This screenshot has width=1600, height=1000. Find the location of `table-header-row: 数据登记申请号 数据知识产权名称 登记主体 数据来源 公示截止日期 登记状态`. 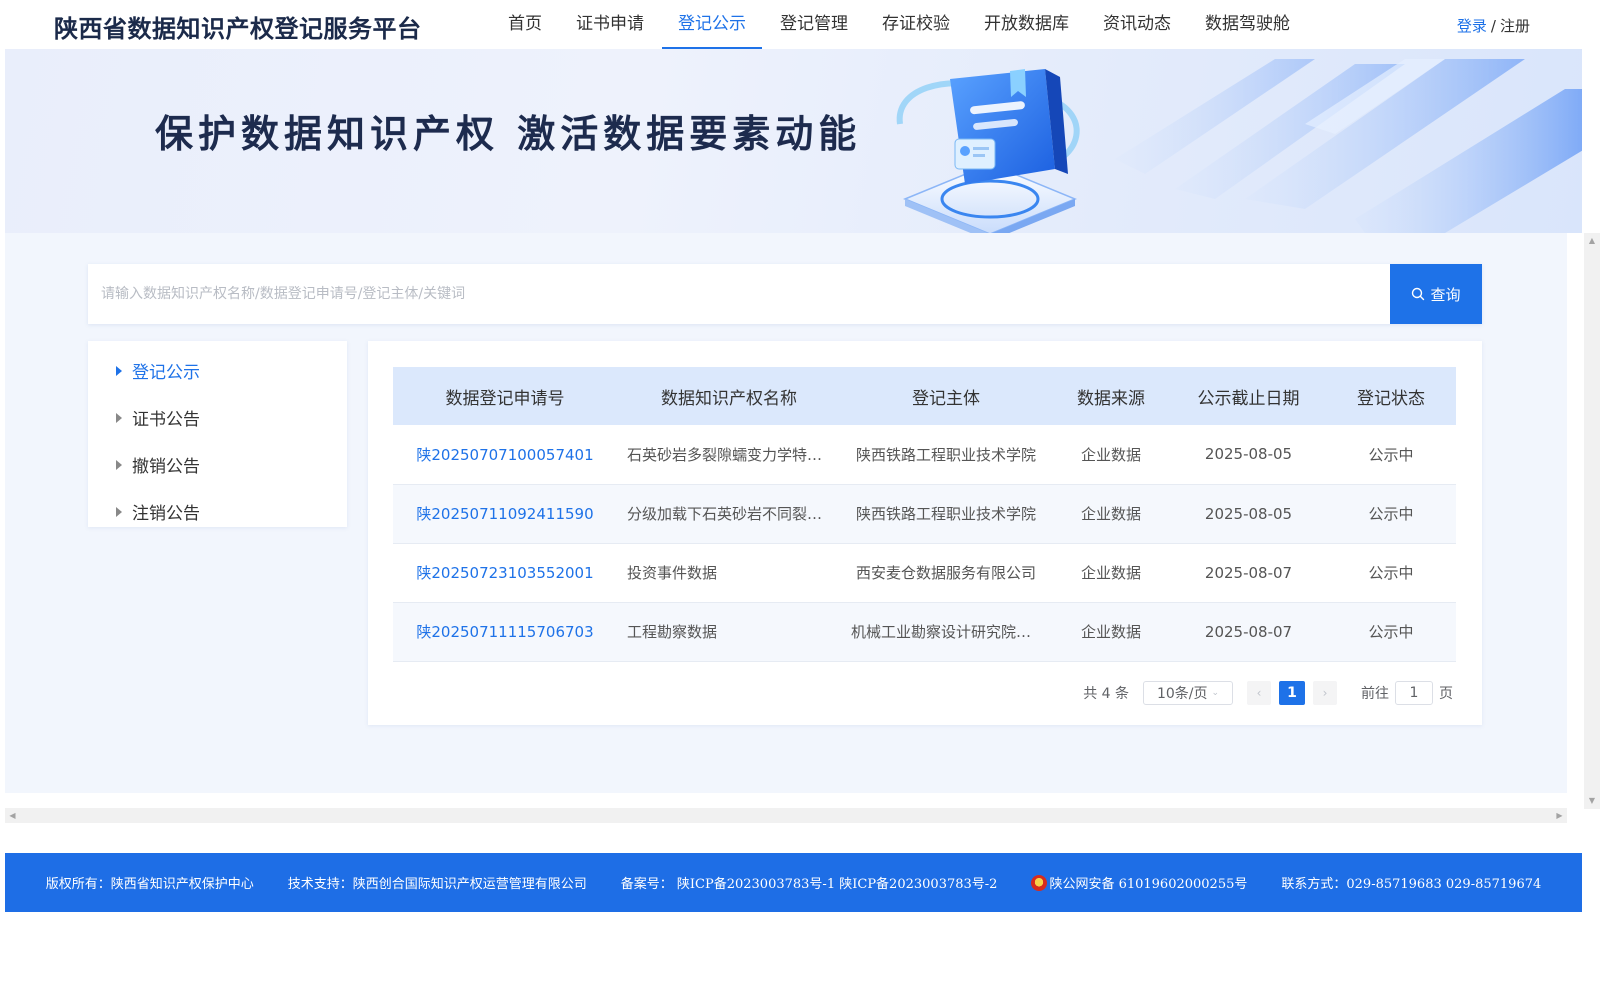

table-header-row: 数据登记申请号 数据知识产权名称 登记主体 数据来源 公示截止日期 登记状态 is located at coordinates (924, 396).